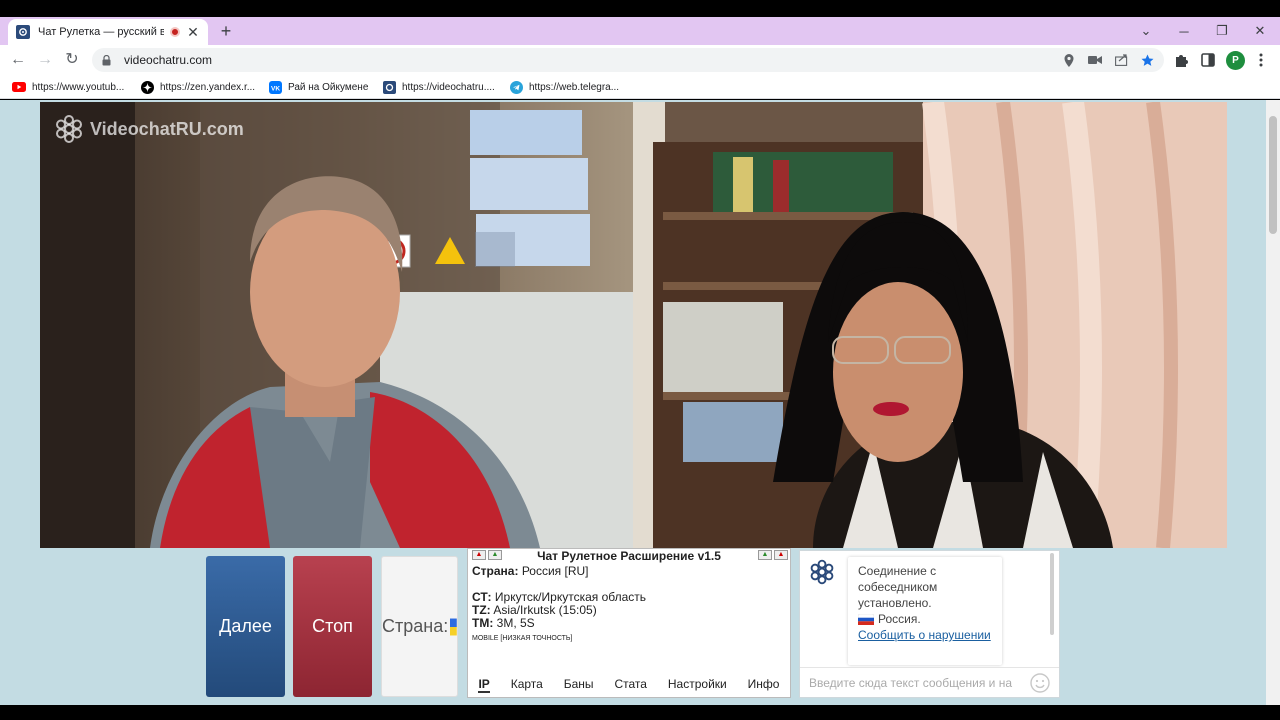 The height and width of the screenshot is (720, 1280). I want to click on russia-flag-icon, so click(866, 619).